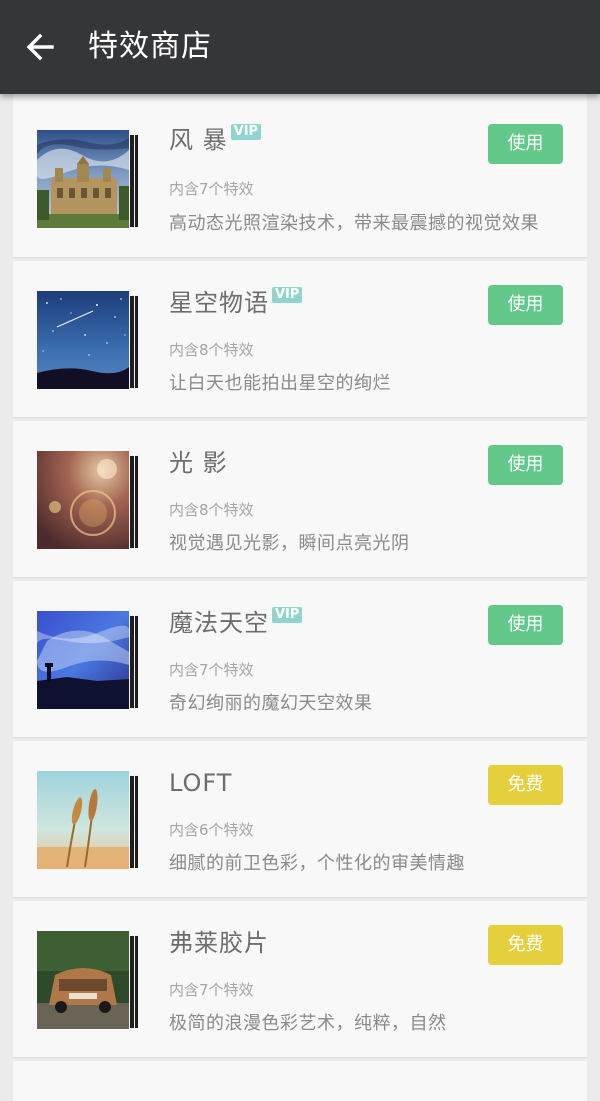  I want to click on vintage-car-image, so click(83, 980).